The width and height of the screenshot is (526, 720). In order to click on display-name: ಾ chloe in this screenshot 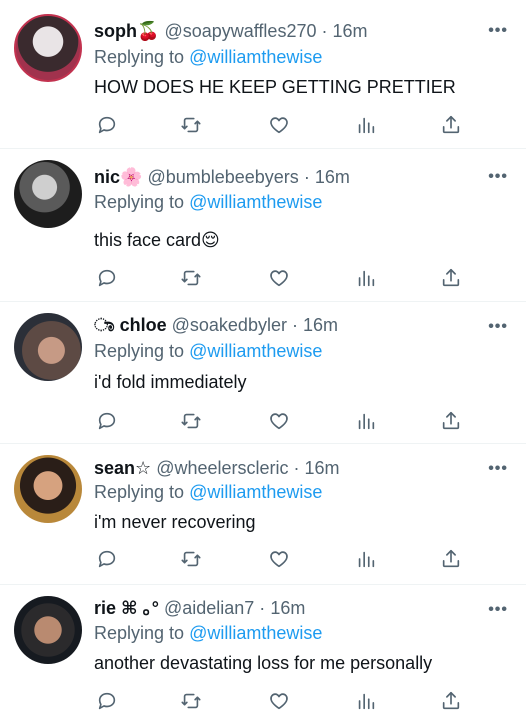, I will do `click(130, 325)`.